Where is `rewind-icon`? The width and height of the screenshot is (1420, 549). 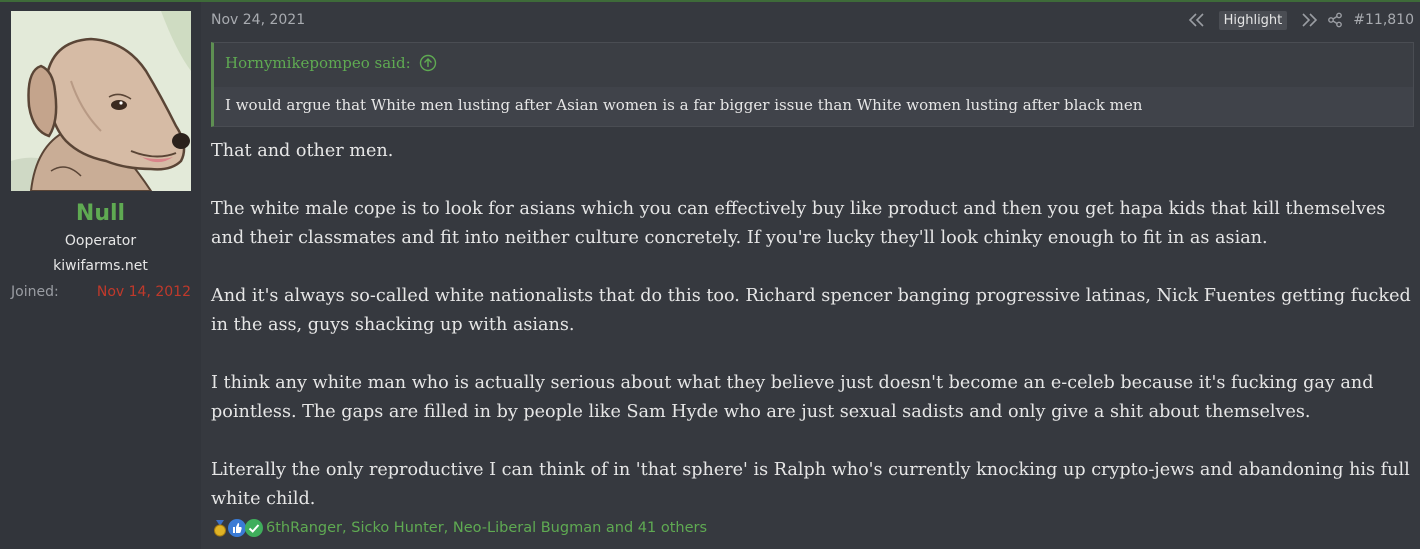
rewind-icon is located at coordinates (1197, 20).